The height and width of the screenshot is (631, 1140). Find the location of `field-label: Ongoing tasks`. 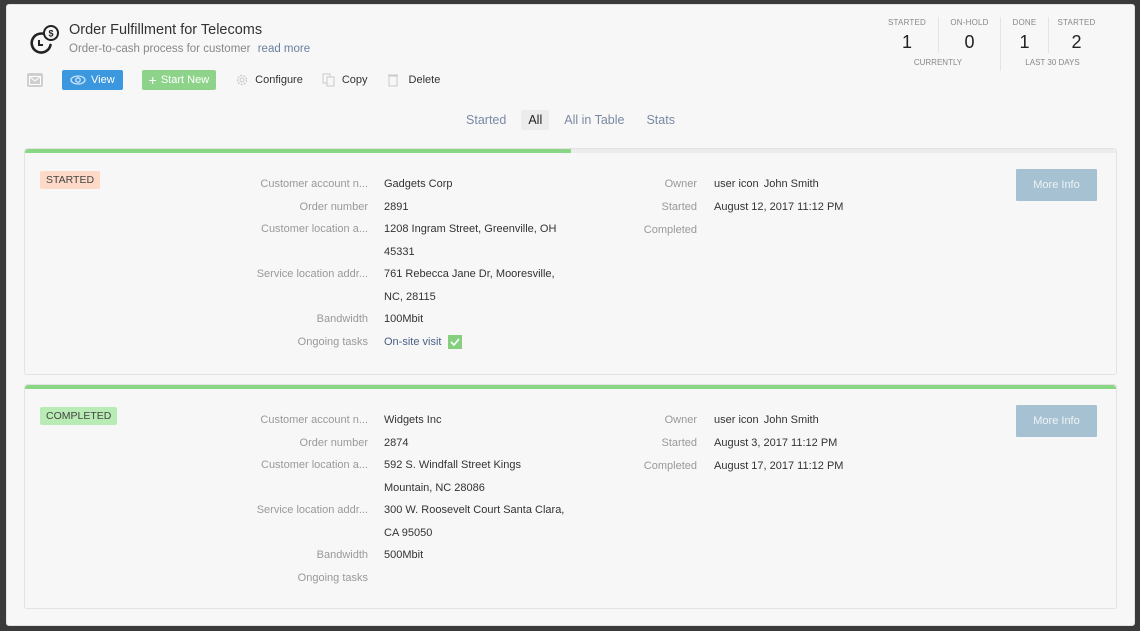

field-label: Ongoing tasks is located at coordinates (332, 577).